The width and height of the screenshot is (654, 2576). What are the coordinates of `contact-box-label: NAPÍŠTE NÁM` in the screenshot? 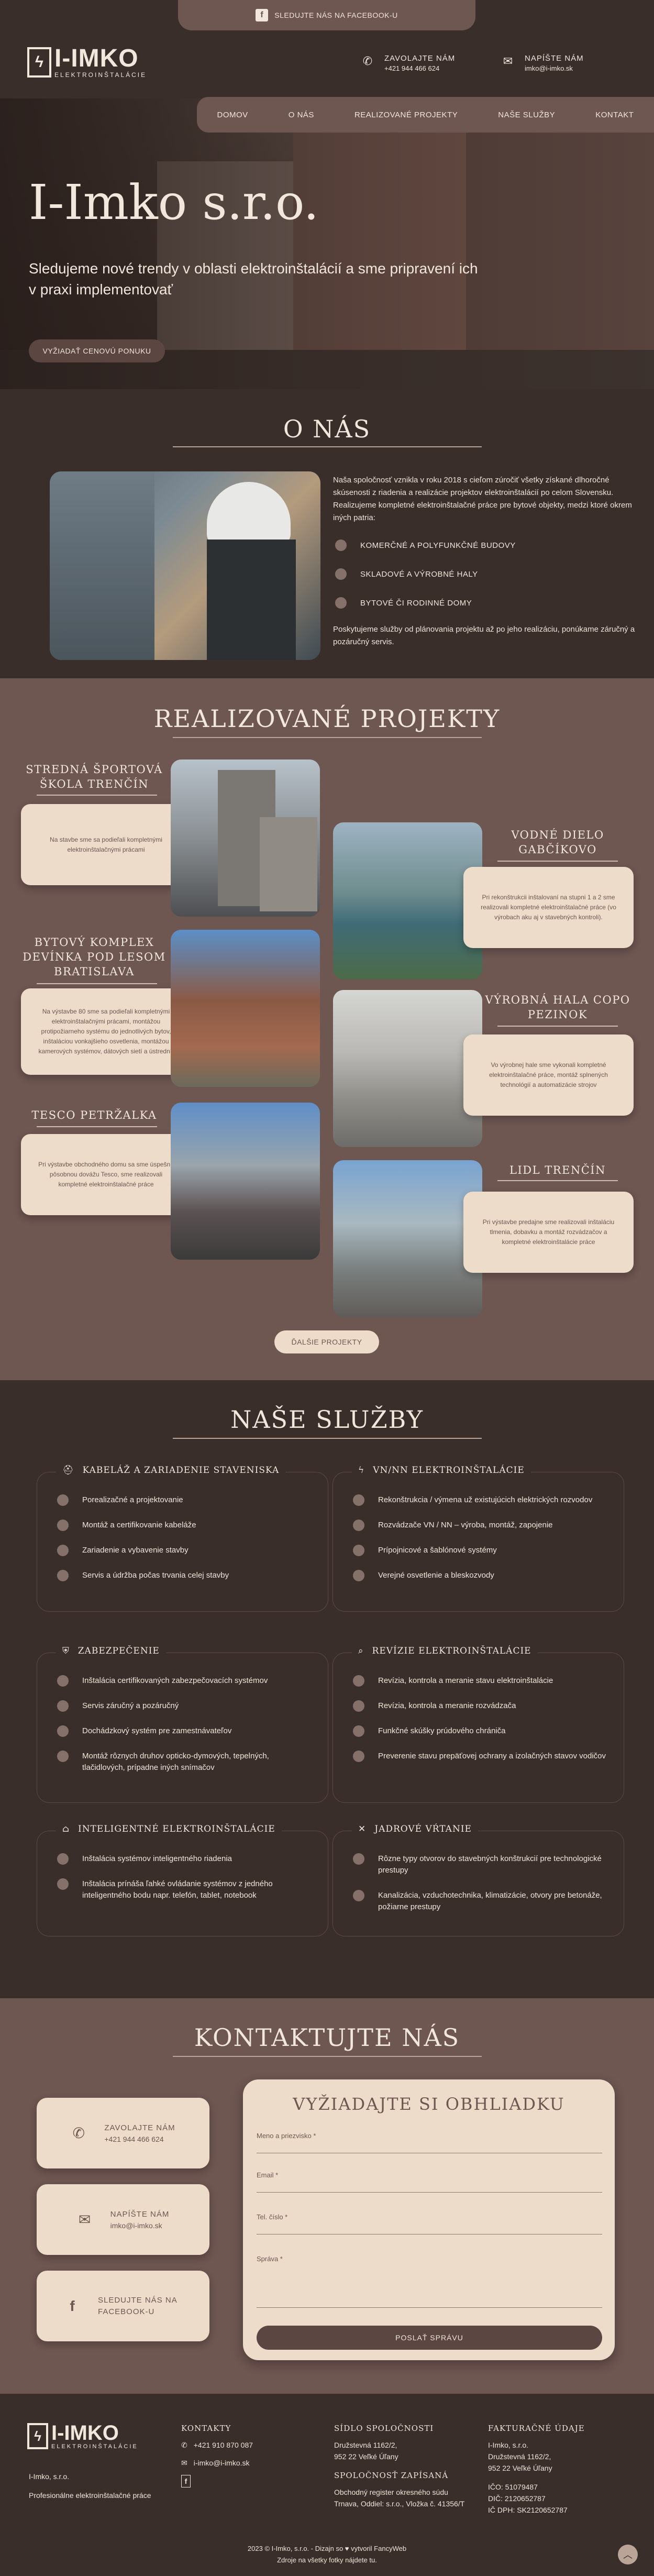 It's located at (140, 2214).